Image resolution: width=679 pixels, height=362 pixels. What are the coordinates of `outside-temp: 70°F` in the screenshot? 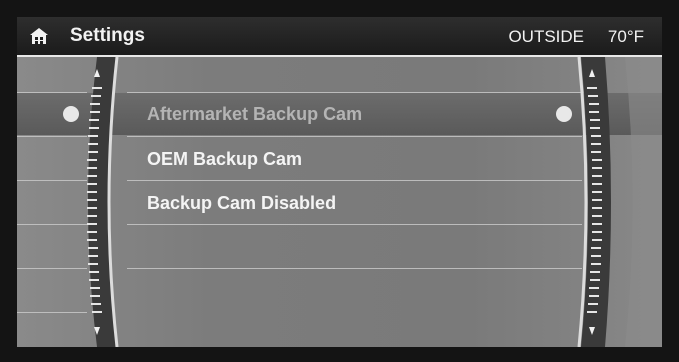 It's located at (625, 36).